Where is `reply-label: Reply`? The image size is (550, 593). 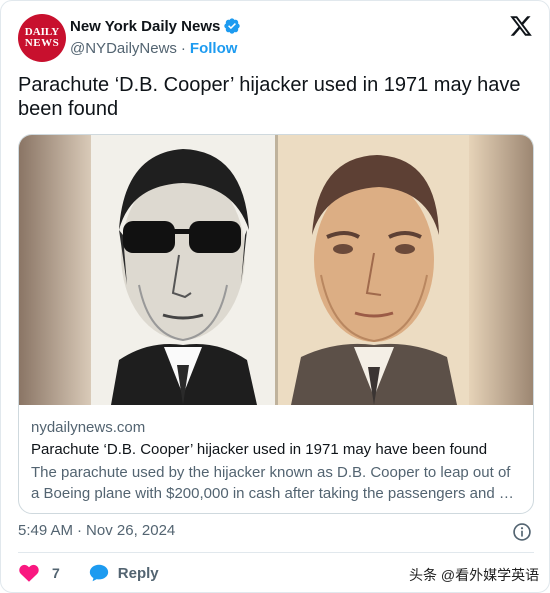
reply-label: Reply is located at coordinates (138, 573).